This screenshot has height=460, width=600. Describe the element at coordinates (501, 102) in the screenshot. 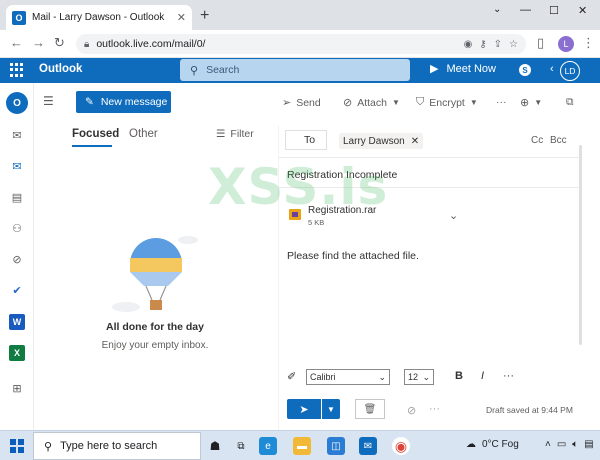

I see `more-options-icon: ···` at that location.